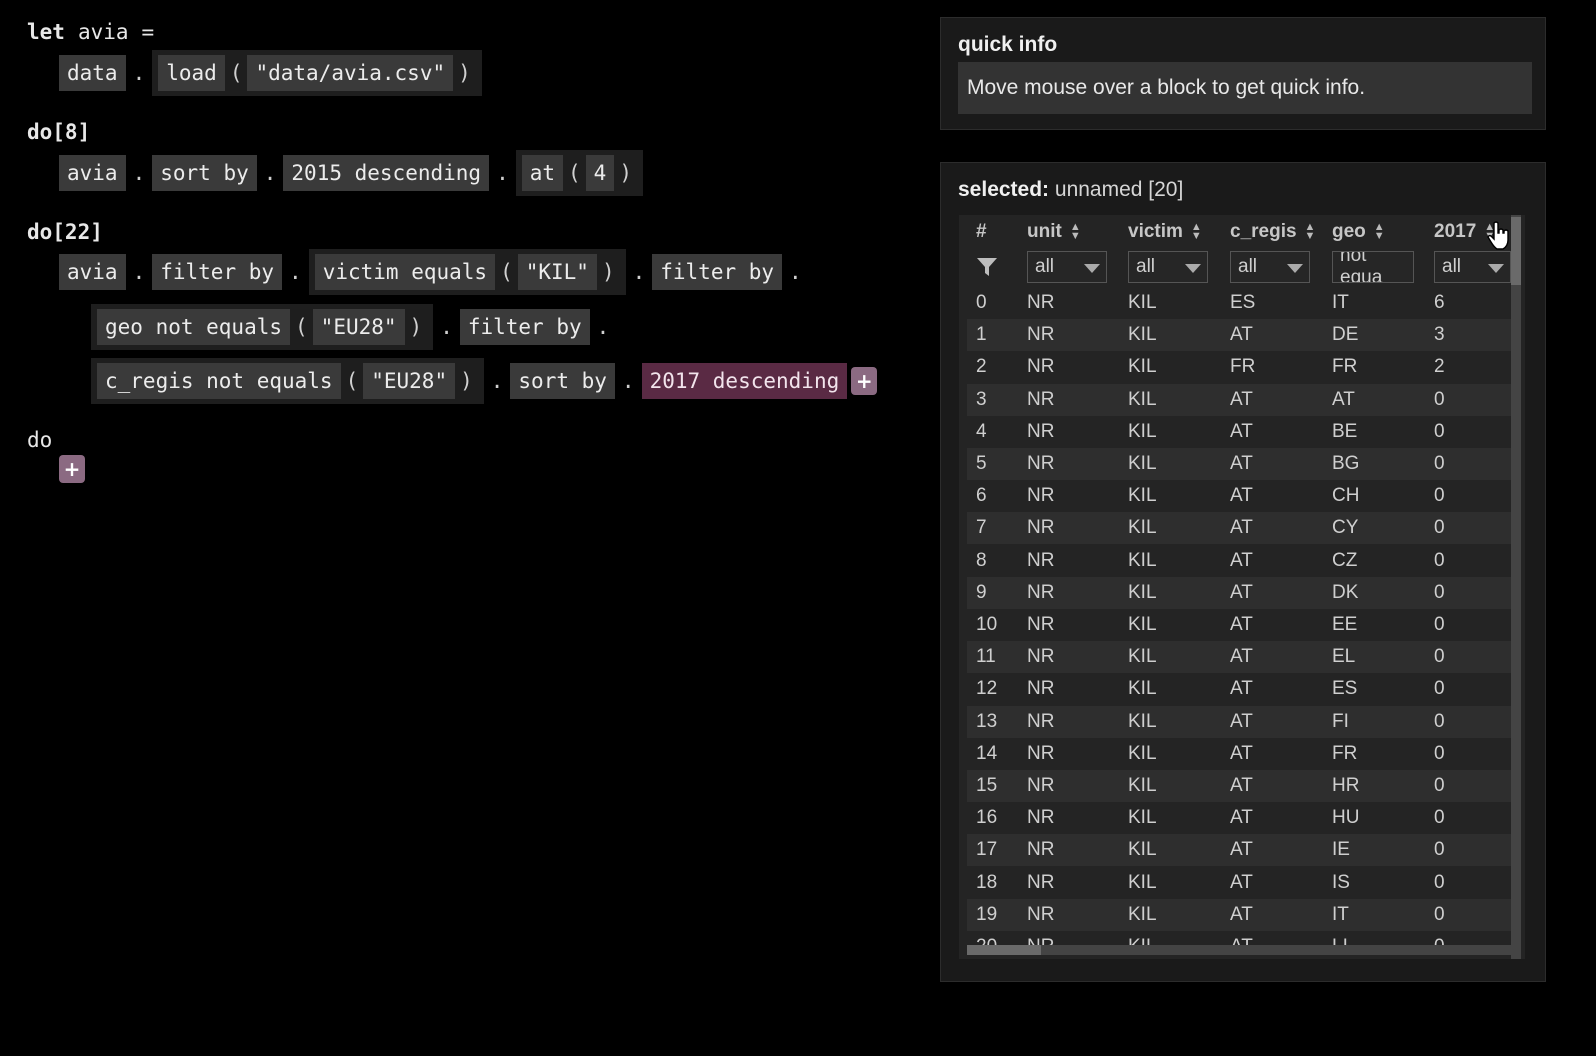 This screenshot has height=1056, width=1596. Describe the element at coordinates (409, 381) in the screenshot. I see `block-c-regis-arg: "EU28"` at that location.